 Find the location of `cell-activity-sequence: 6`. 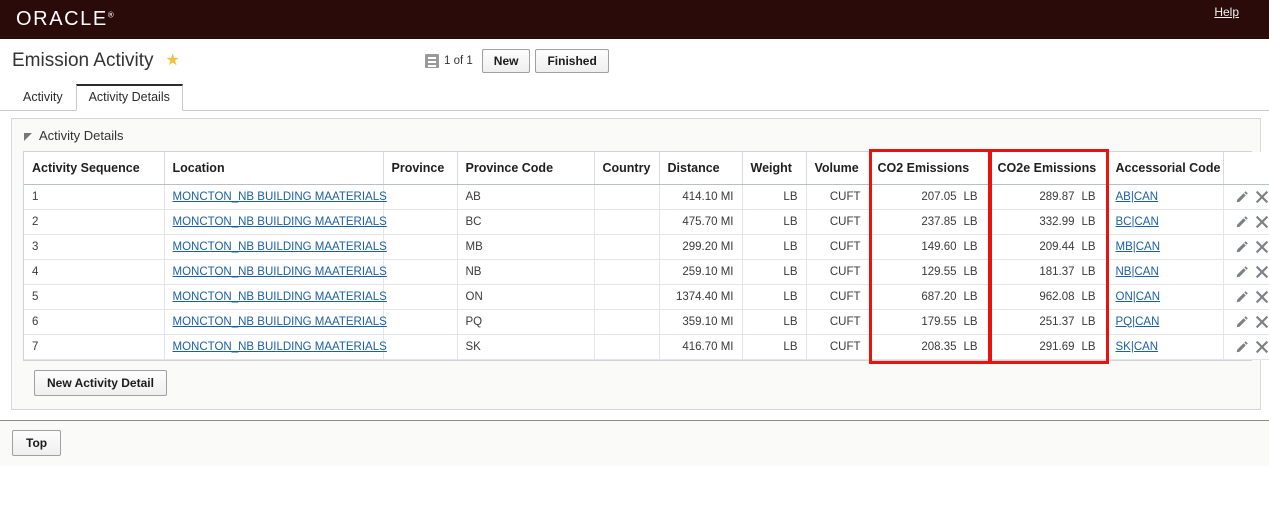

cell-activity-sequence: 6 is located at coordinates (94, 322).